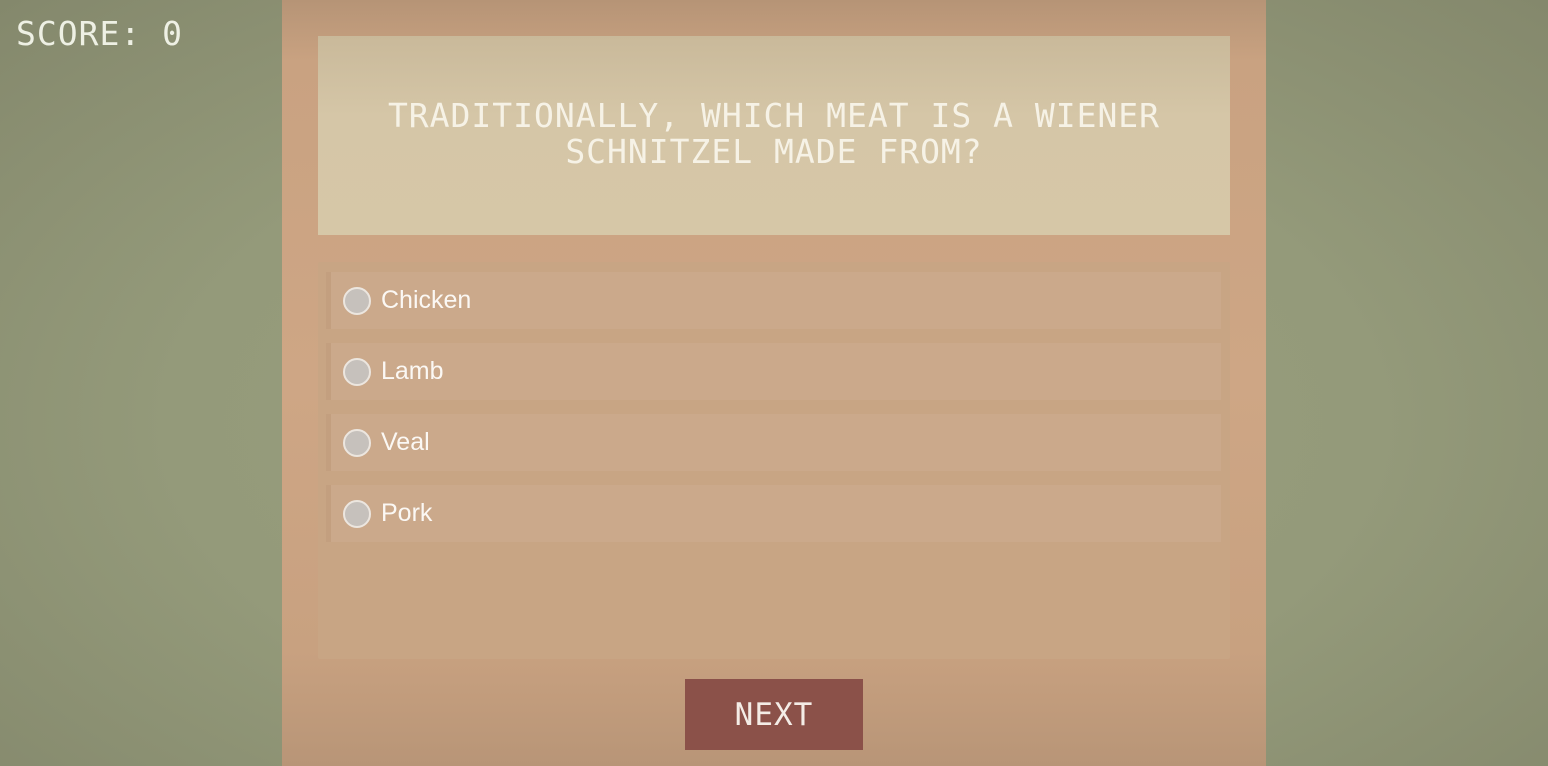 This screenshot has width=1548, height=766. Describe the element at coordinates (773, 442) in the screenshot. I see `answer-option-veal: Veal` at that location.